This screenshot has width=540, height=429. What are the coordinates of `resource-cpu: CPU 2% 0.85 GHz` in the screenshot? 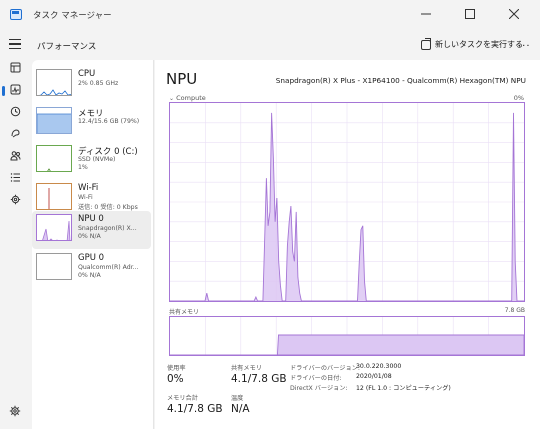 It's located at (91, 85).